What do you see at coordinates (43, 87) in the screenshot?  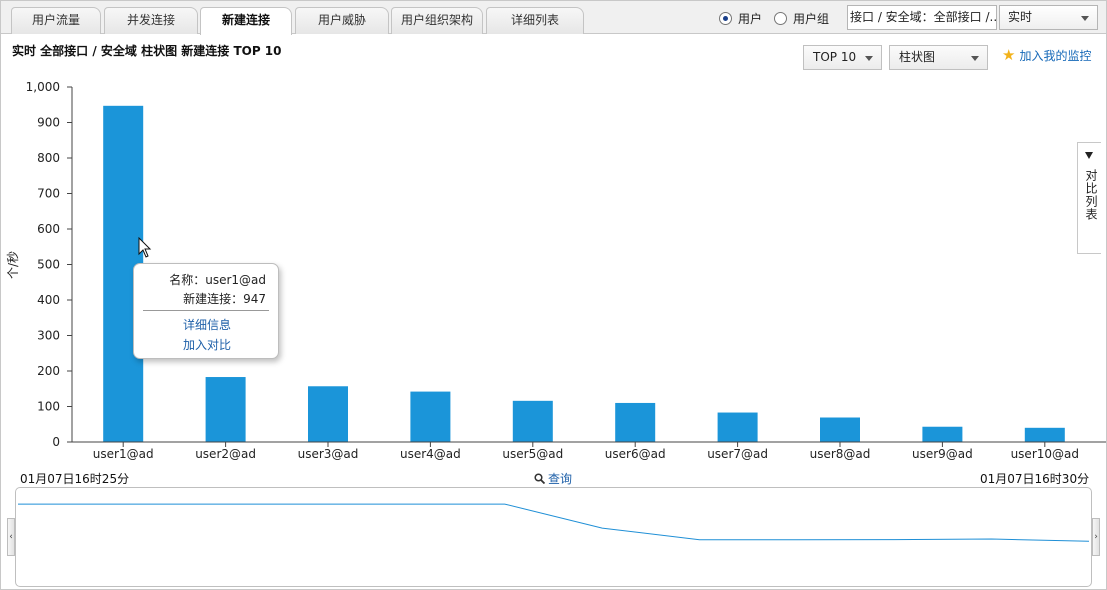 I see `y-tick-label: 1,000` at bounding box center [43, 87].